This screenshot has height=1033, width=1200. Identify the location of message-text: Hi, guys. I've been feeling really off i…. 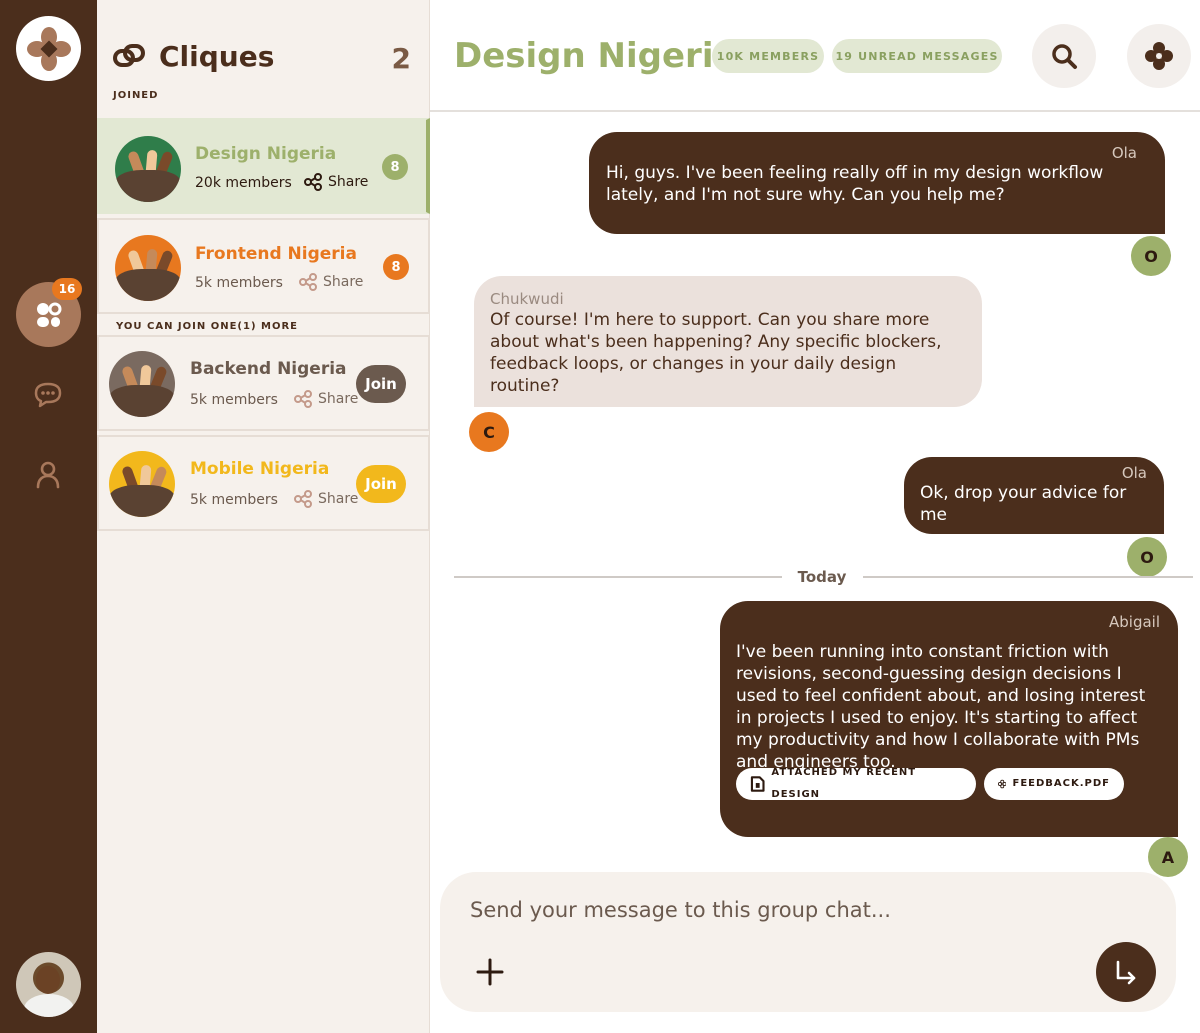
(855, 184).